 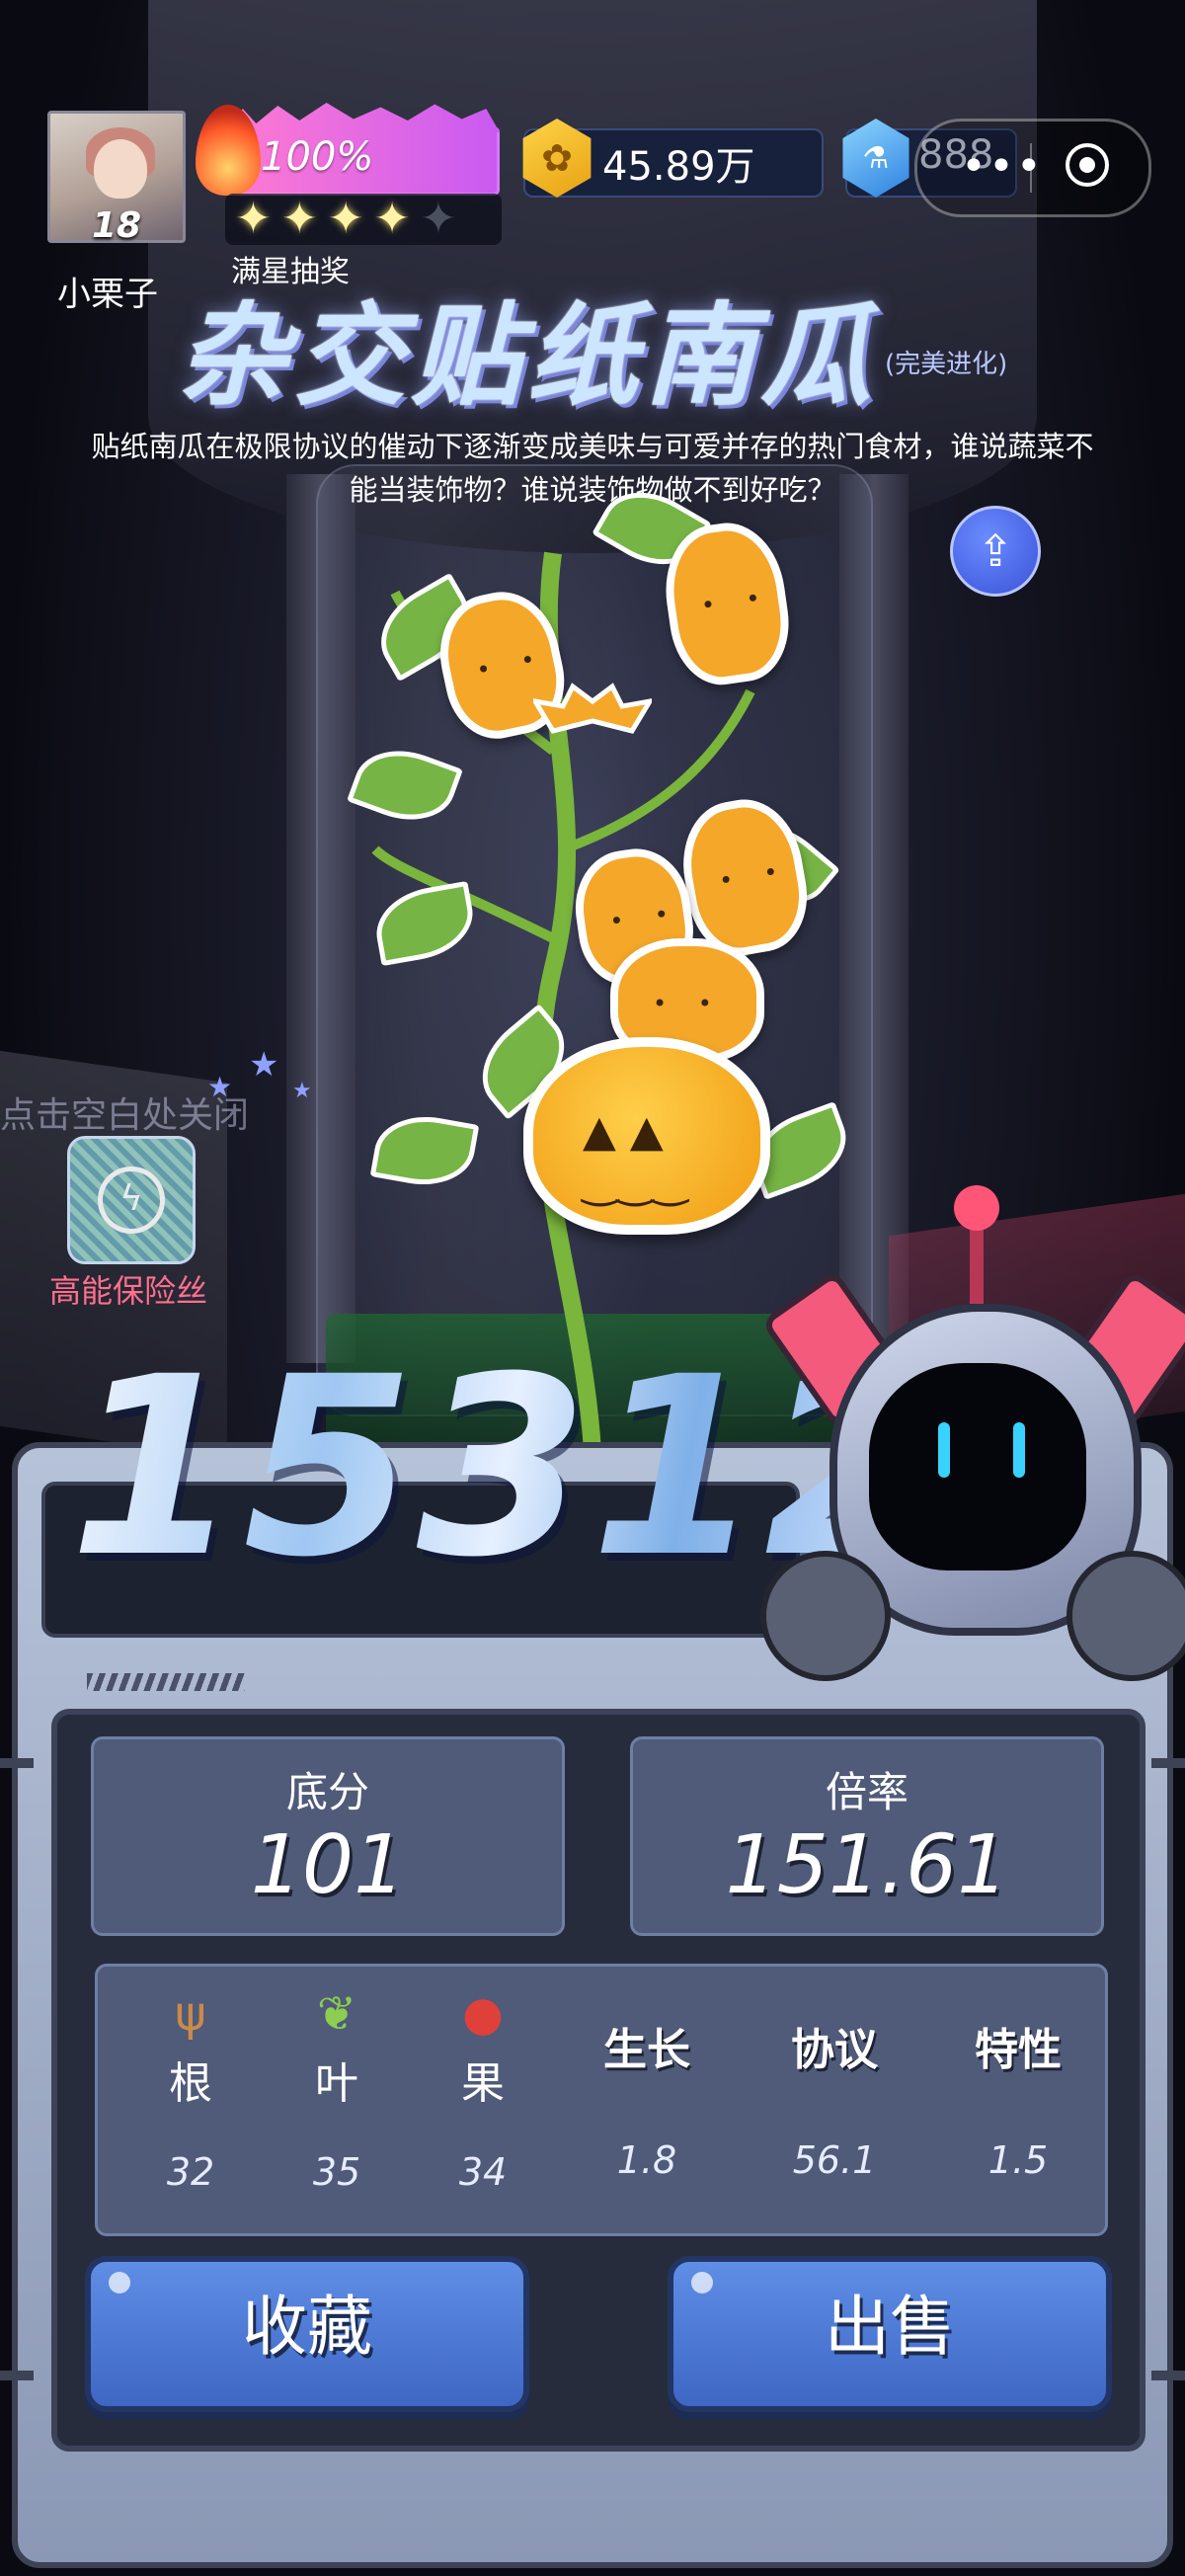 What do you see at coordinates (835, 2097) in the screenshot?
I see `stat-protocol: 协议 56.1` at bounding box center [835, 2097].